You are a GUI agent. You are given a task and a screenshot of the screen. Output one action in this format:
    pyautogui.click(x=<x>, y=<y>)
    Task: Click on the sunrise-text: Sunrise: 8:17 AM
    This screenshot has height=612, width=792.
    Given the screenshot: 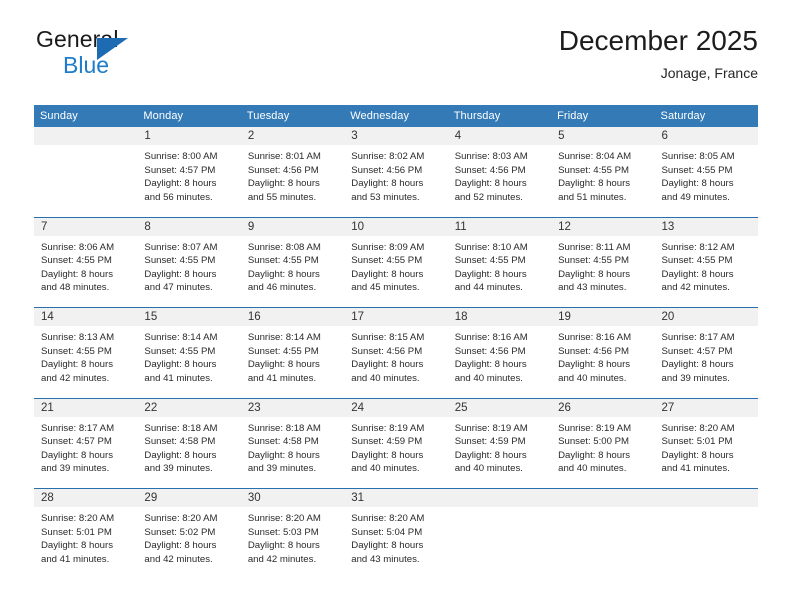 What is the action you would take?
    pyautogui.click(x=698, y=337)
    